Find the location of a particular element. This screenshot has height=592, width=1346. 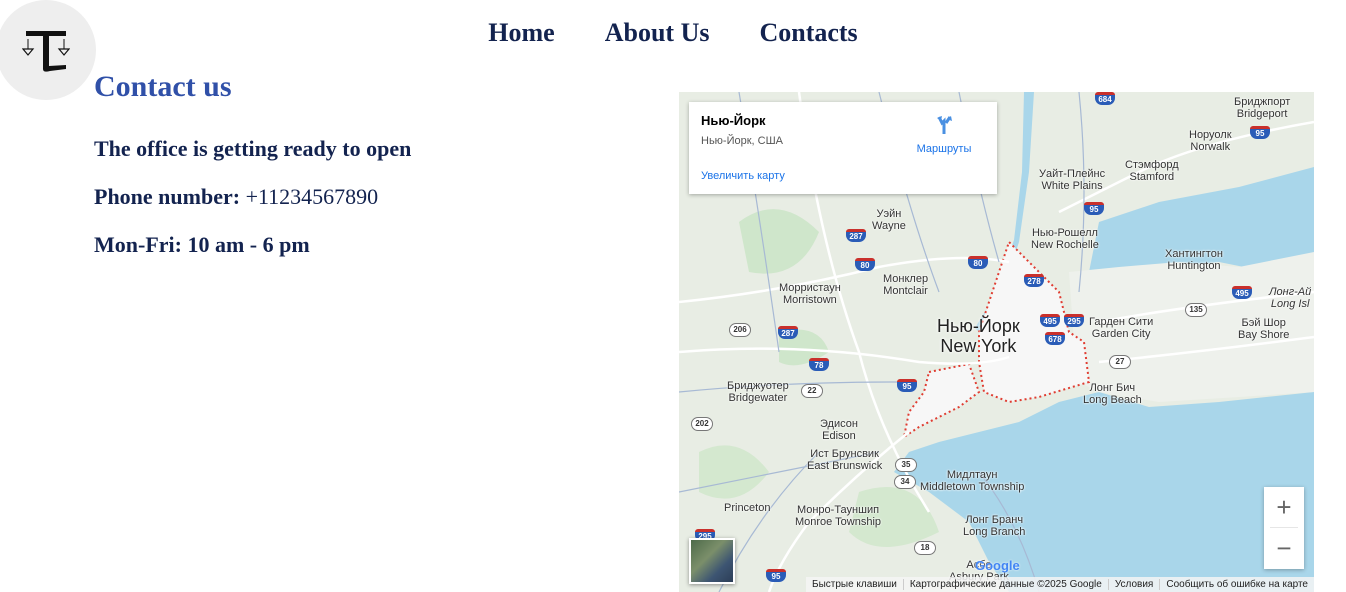

place-label: Бэй Шор Bay Shore is located at coordinates (1264, 329).